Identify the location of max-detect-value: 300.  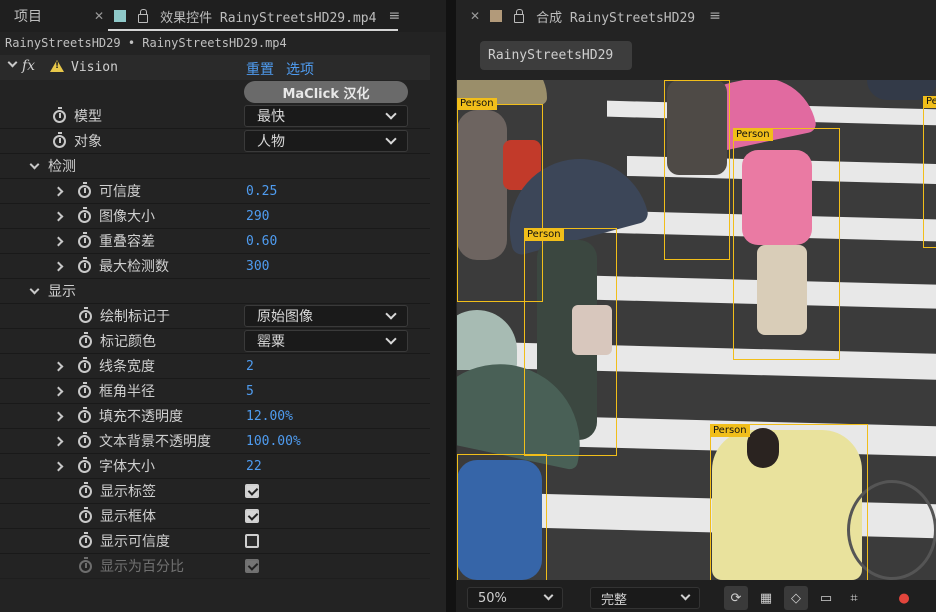
(257, 266).